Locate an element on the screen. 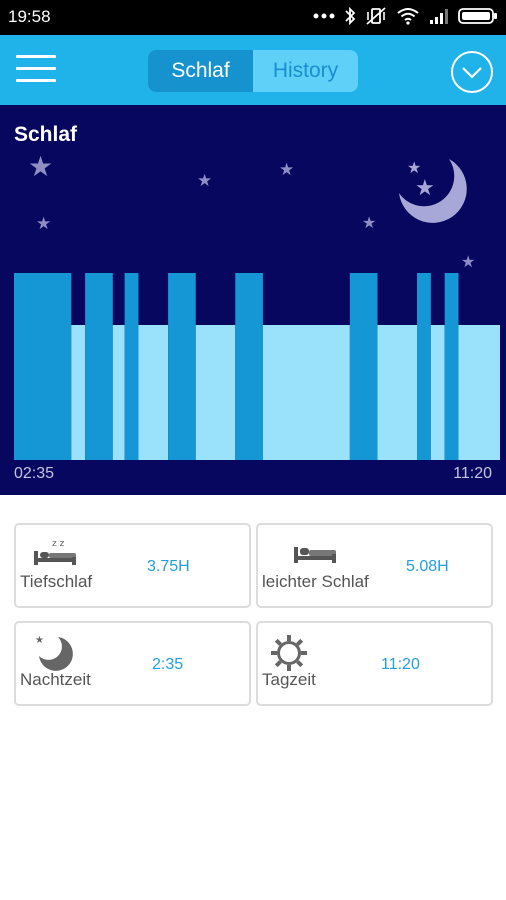 This screenshot has height=900, width=506. light-sleep-value: 5.08H is located at coordinates (427, 566).